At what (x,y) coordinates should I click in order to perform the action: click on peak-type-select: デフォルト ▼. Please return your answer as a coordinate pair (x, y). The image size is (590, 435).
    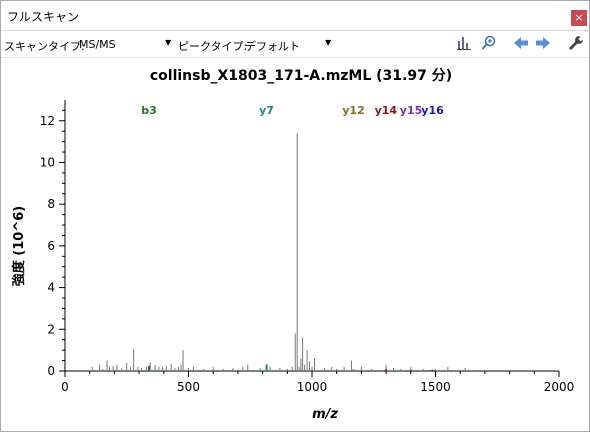
    Looking at the image, I should click on (289, 46).